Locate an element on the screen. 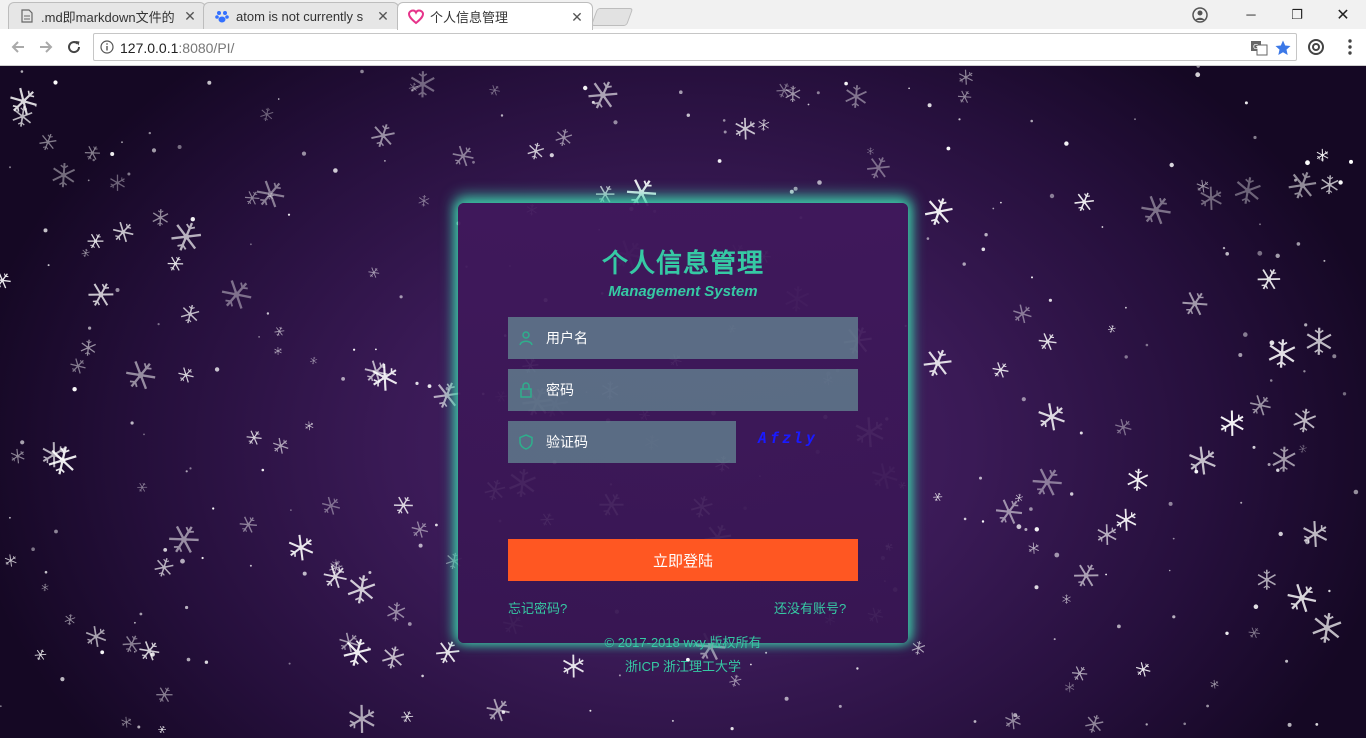  captcha-image: Afzly is located at coordinates (788, 440).